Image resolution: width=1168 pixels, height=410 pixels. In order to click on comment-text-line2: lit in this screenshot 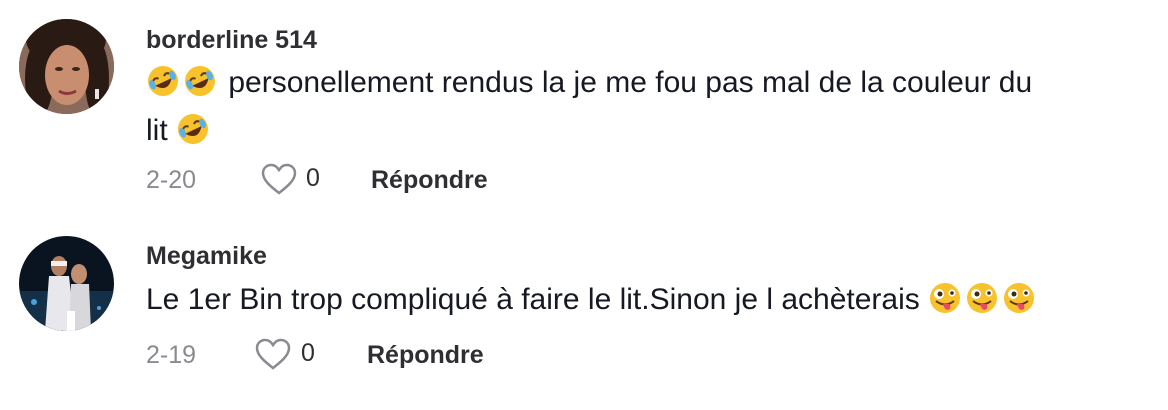, I will do `click(157, 130)`.